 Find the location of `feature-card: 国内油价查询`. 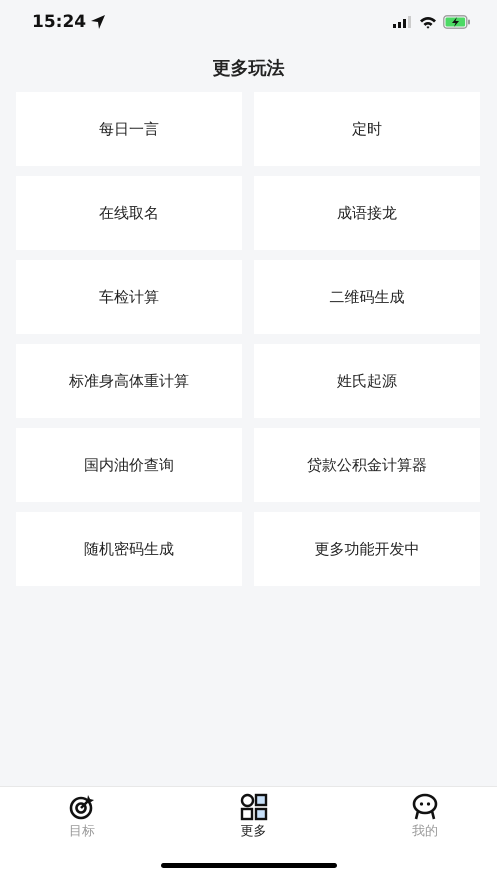

feature-card: 国内油价查询 is located at coordinates (129, 465).